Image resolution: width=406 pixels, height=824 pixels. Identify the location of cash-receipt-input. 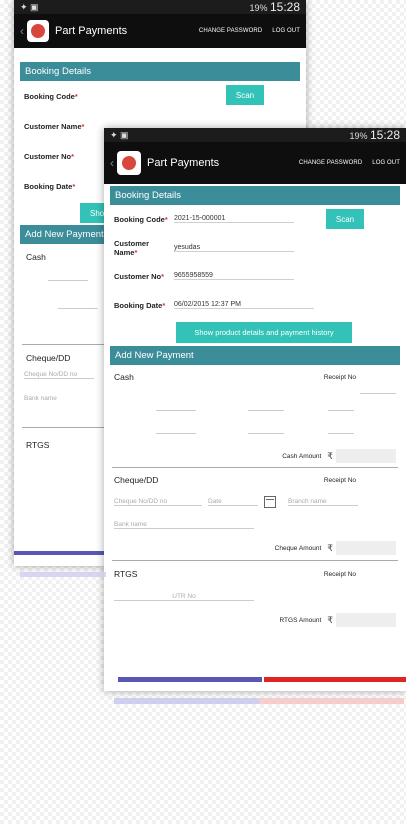
(378, 393).